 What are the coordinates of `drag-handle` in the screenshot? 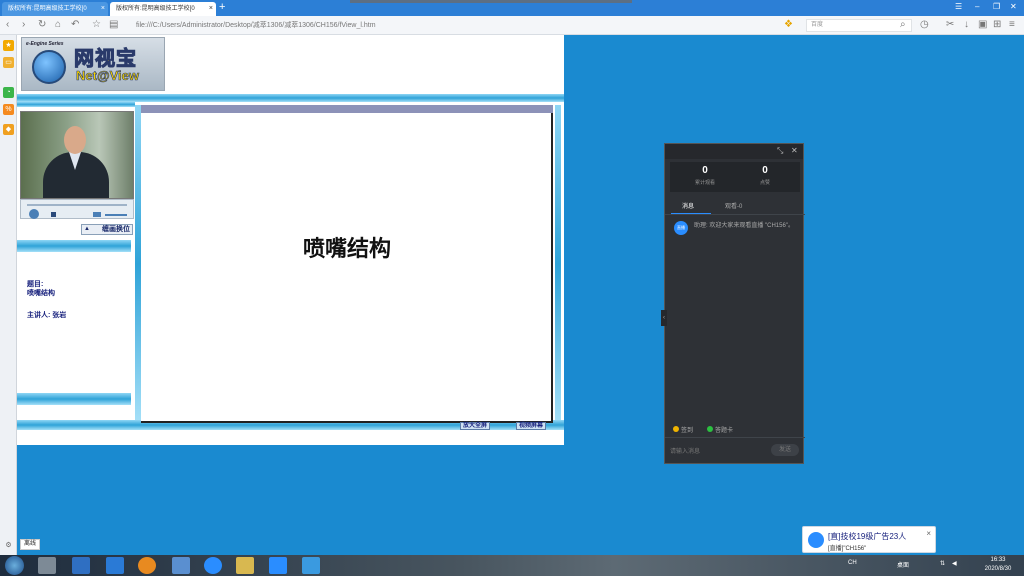 It's located at (491, 1).